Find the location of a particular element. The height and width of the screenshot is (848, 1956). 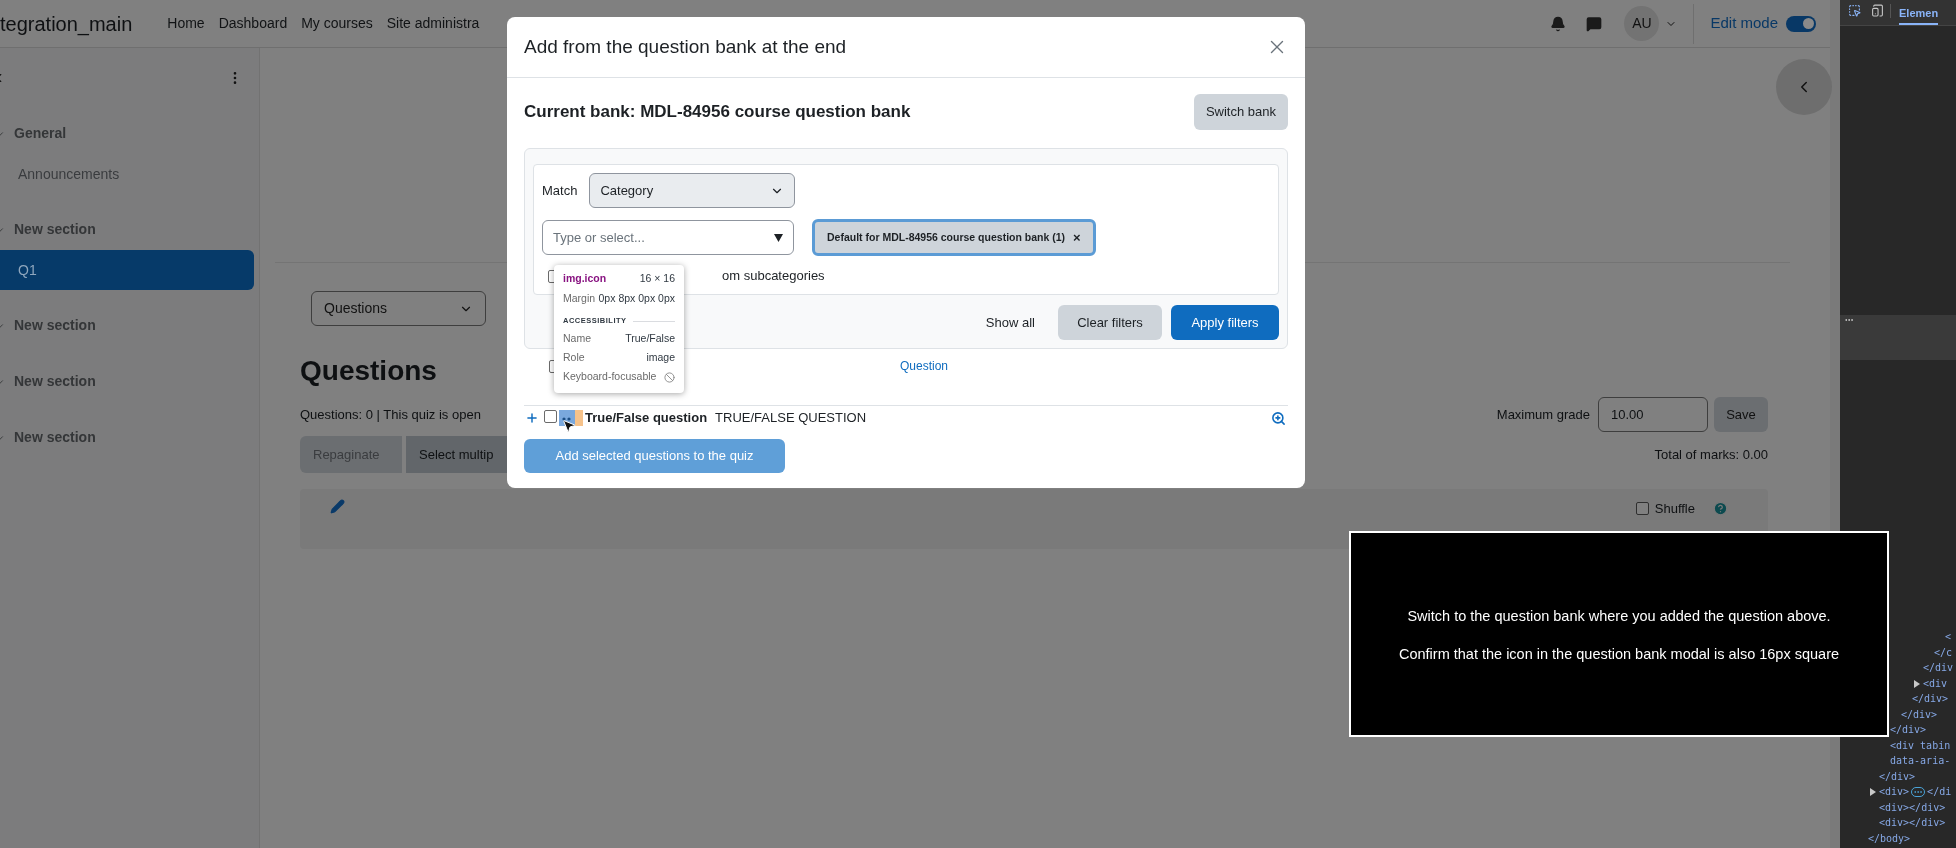

total-marks: Total of marks: 0.00 is located at coordinates (1711, 454).